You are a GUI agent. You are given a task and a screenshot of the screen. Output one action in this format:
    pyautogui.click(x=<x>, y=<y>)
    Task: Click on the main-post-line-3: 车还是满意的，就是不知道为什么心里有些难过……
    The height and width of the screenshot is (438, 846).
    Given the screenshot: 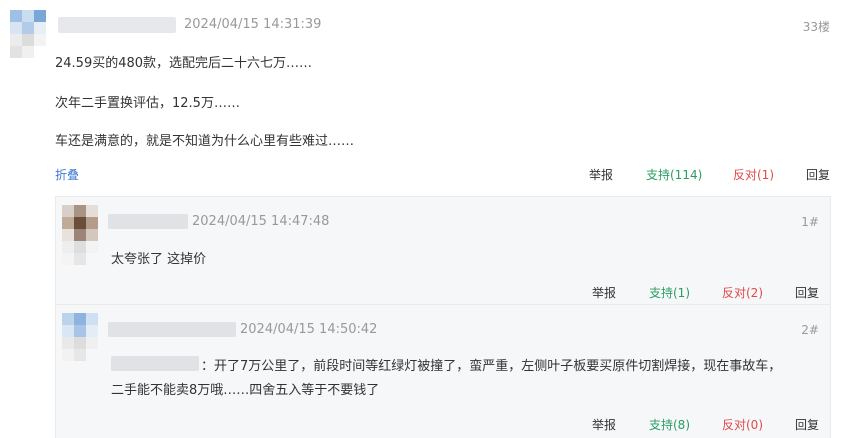 What is the action you would take?
    pyautogui.click(x=205, y=141)
    